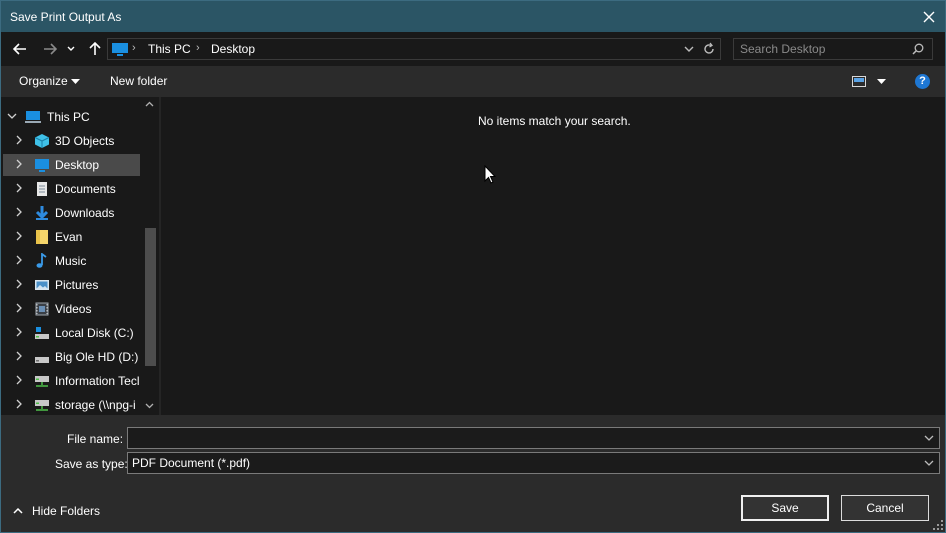  Describe the element at coordinates (782, 49) in the screenshot. I see `search-input: Search Desktop` at that location.